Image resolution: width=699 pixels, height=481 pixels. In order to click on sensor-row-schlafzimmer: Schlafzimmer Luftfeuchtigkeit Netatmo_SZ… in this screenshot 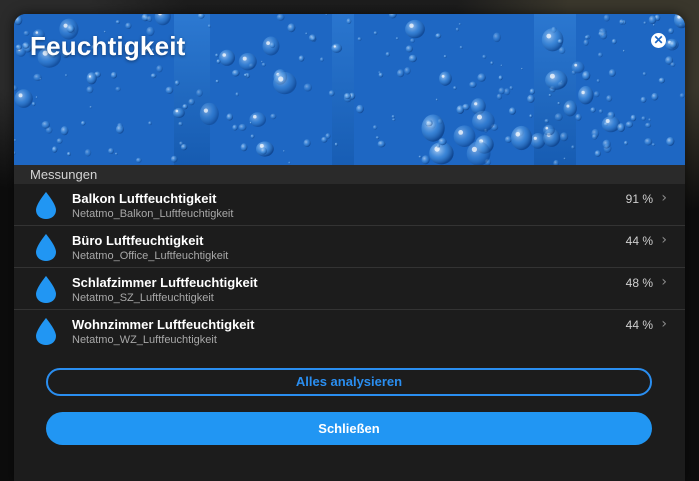, I will do `click(349, 289)`.